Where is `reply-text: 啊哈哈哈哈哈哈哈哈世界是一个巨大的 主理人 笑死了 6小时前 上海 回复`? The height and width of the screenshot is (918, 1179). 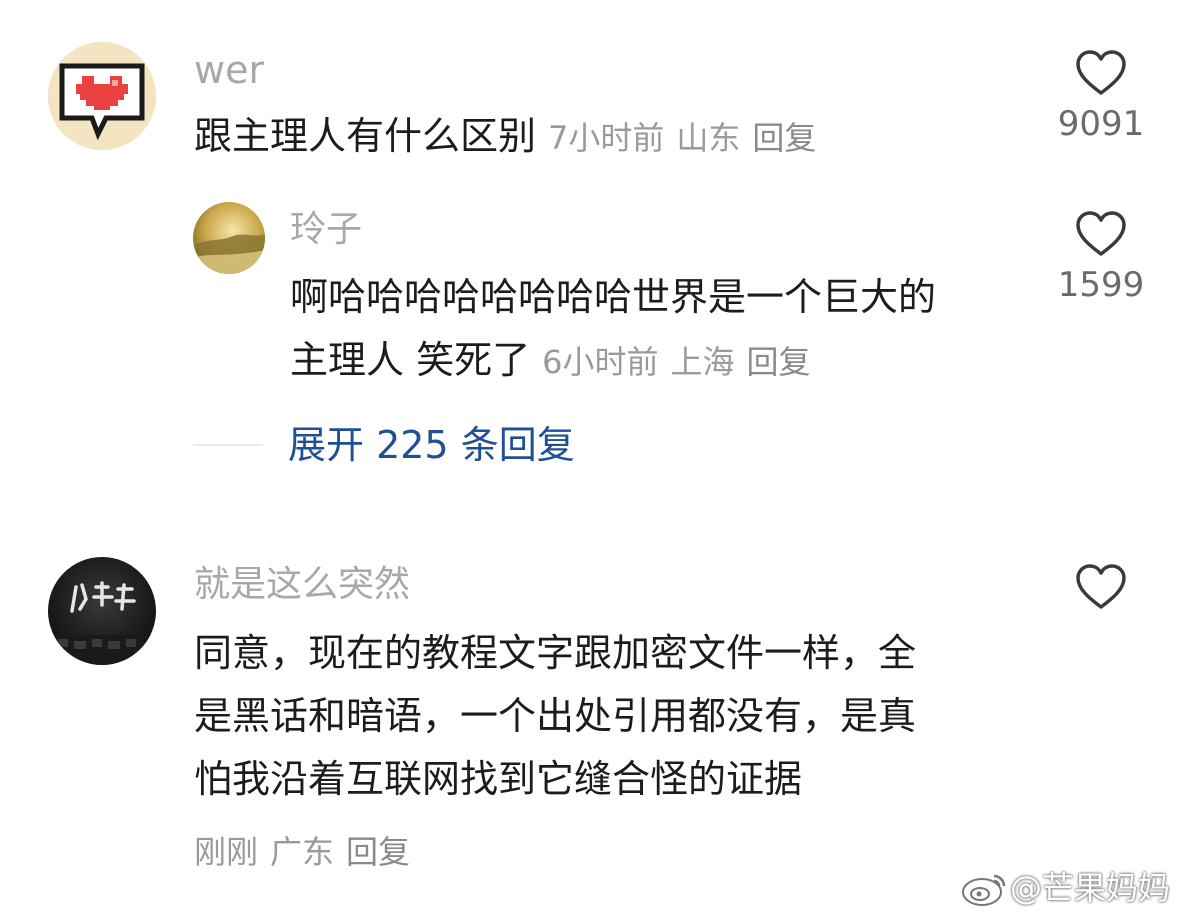 reply-text: 啊哈哈哈哈哈哈哈哈世界是一个巨大的 主理人 笑死了 6小时前 上海 回复 is located at coordinates (613, 330).